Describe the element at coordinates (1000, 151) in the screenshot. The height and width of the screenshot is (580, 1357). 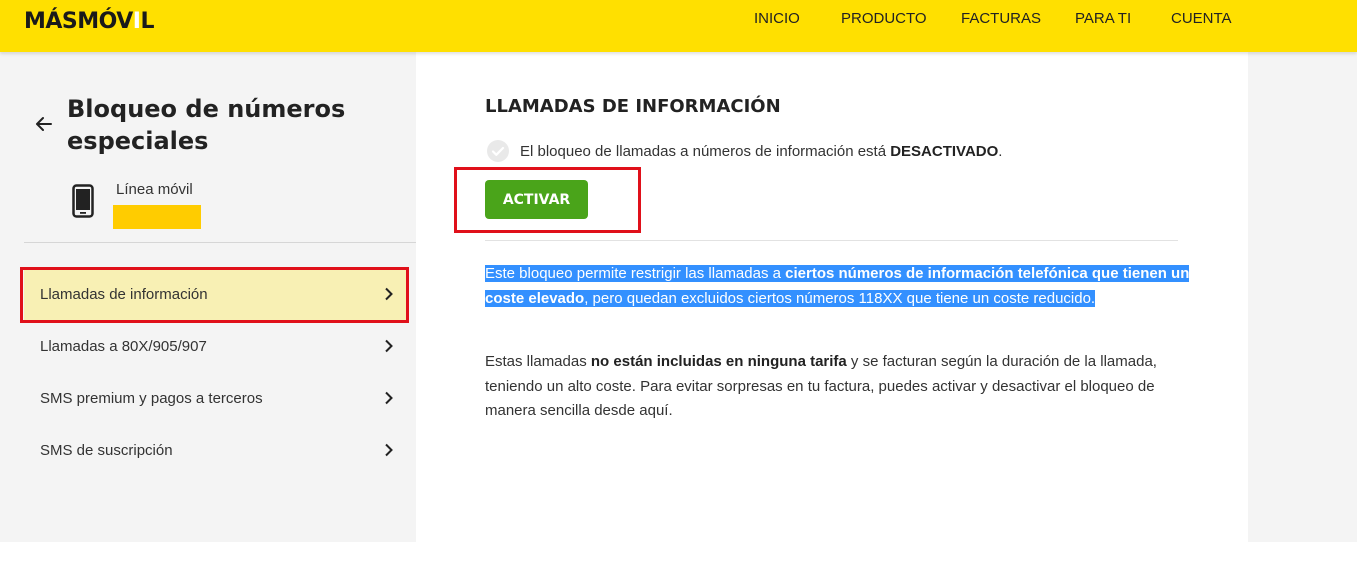
I see `status-suffix: .` at that location.